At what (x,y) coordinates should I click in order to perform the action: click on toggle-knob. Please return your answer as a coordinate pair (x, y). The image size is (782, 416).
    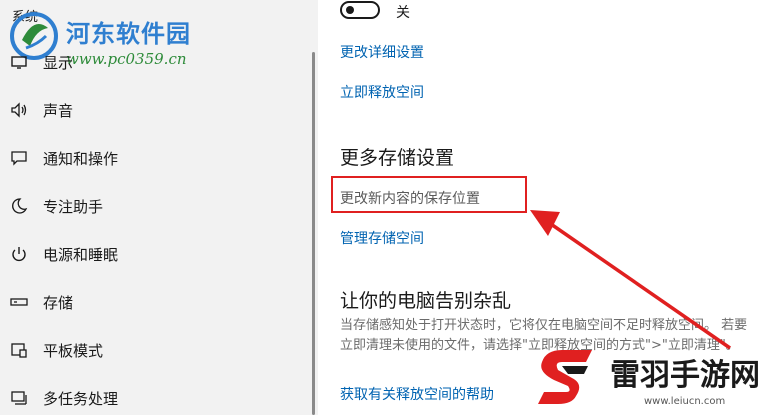
    Looking at the image, I should click on (350, 10).